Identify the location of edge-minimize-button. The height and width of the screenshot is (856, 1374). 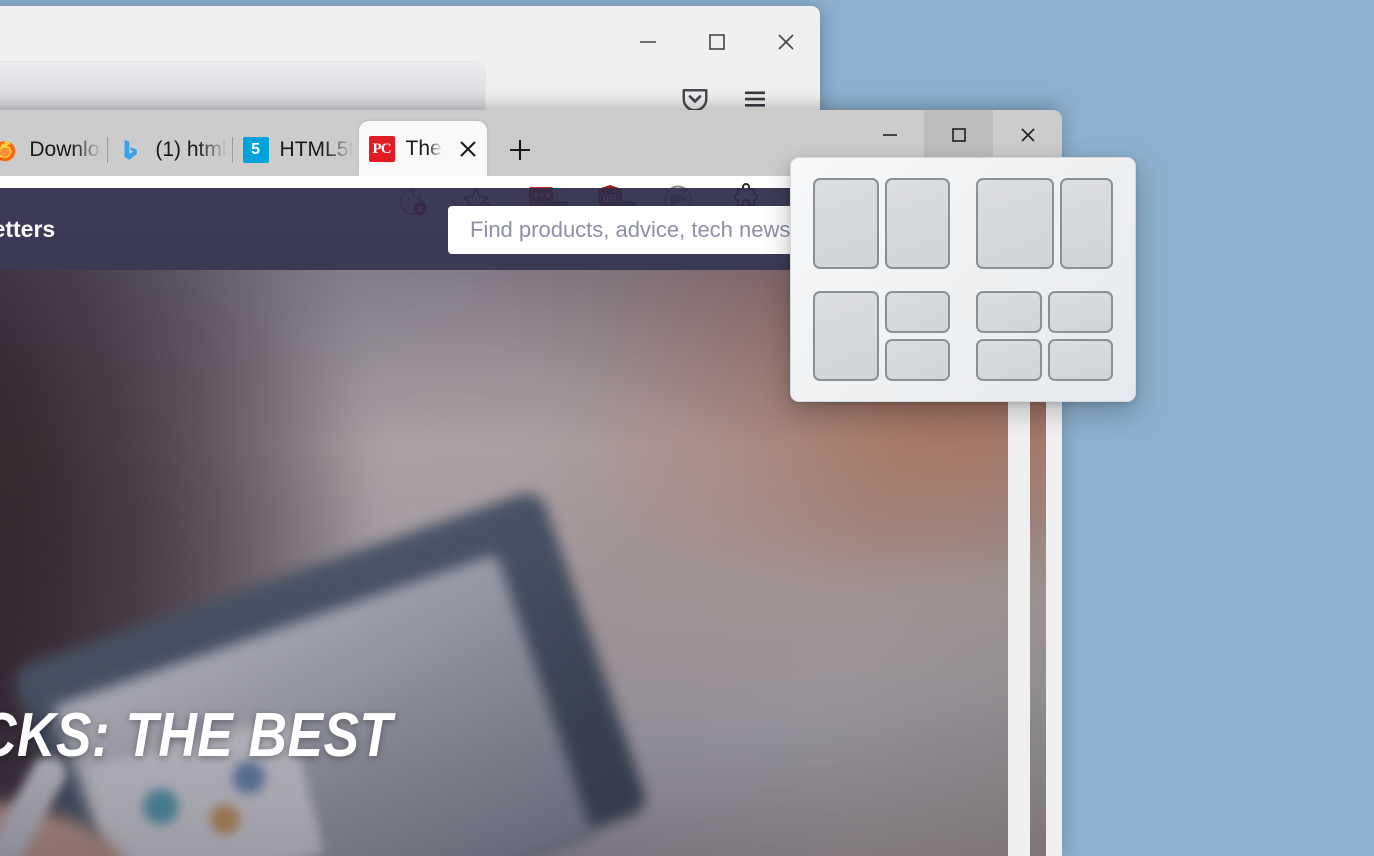
(889, 135).